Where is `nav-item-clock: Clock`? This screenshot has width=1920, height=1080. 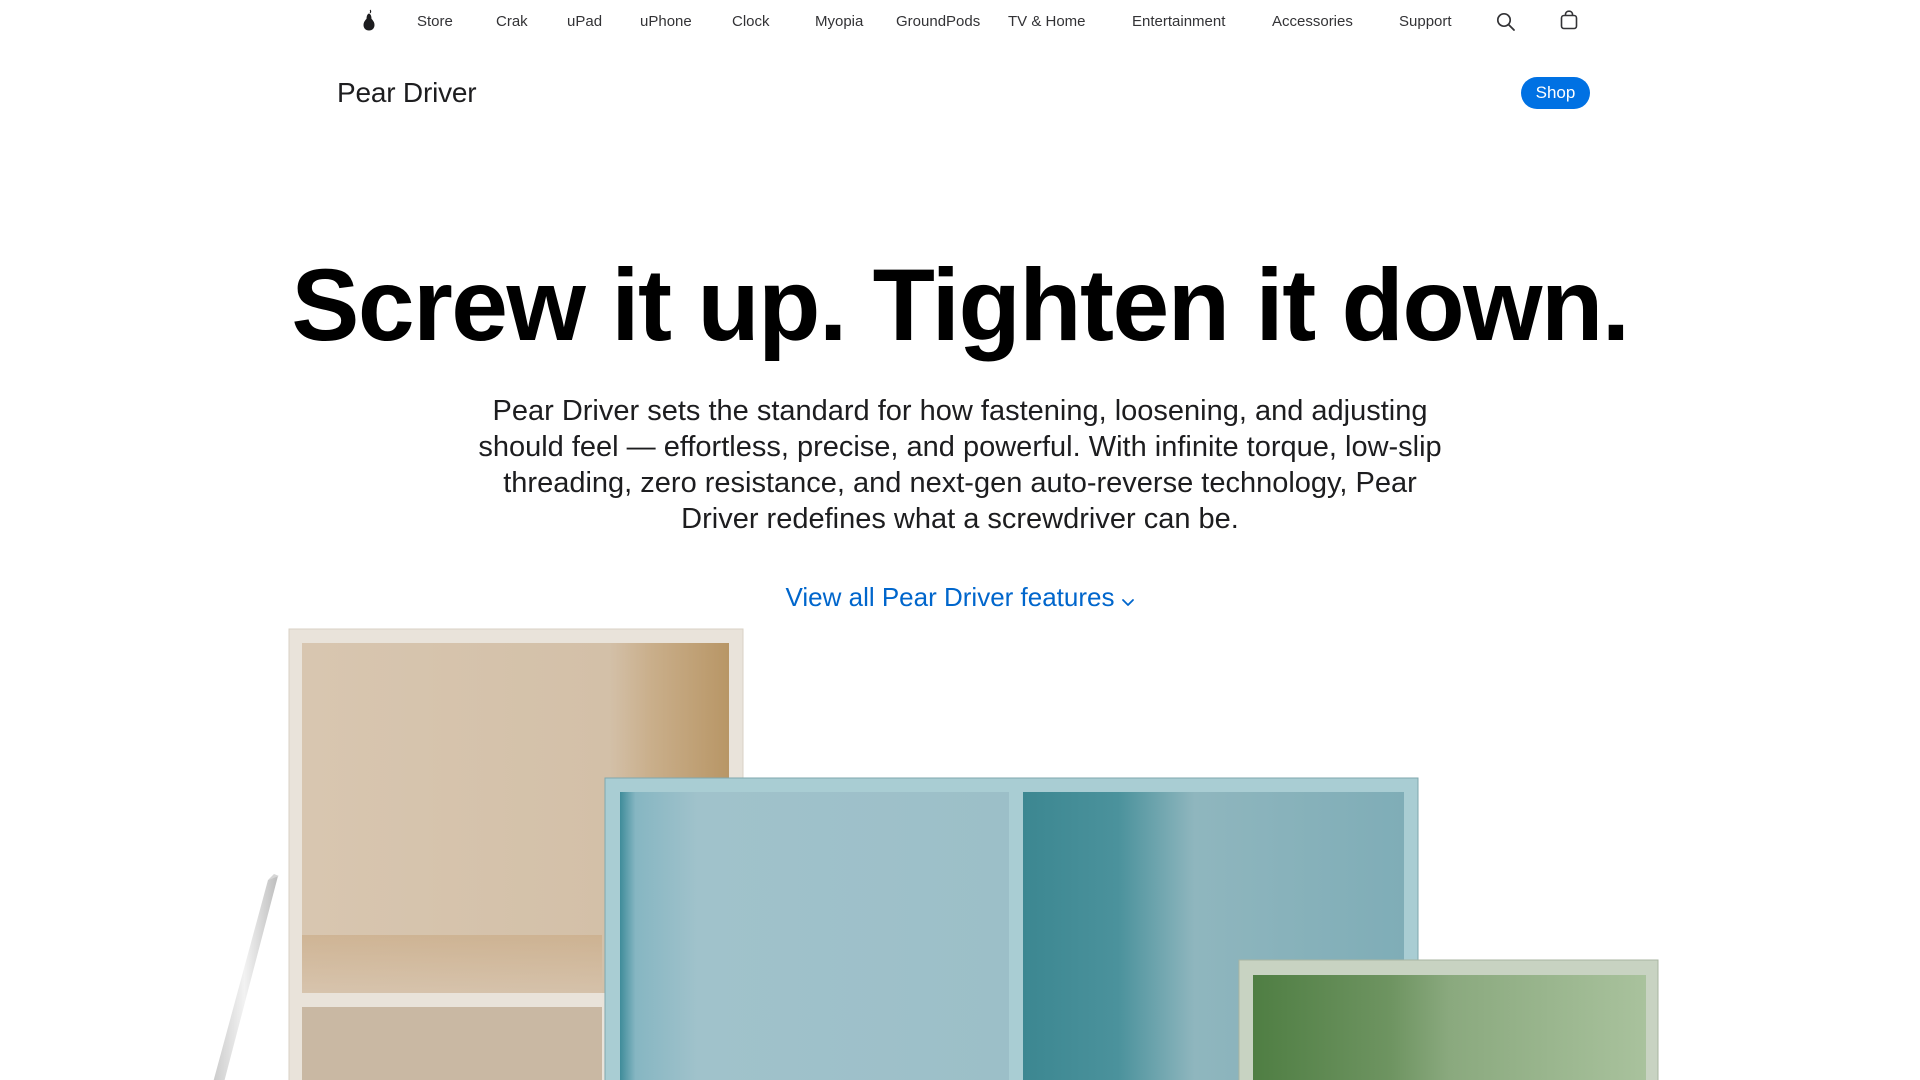 nav-item-clock: Clock is located at coordinates (751, 22).